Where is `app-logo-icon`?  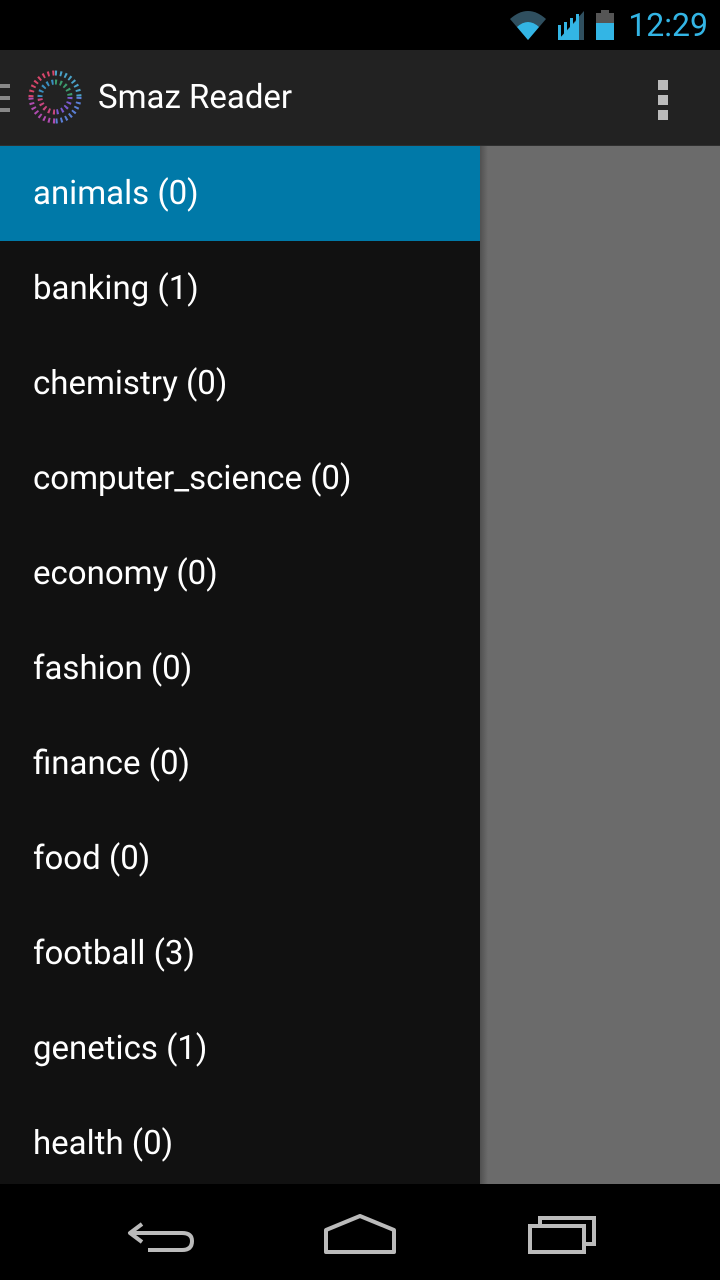 app-logo-icon is located at coordinates (55, 97).